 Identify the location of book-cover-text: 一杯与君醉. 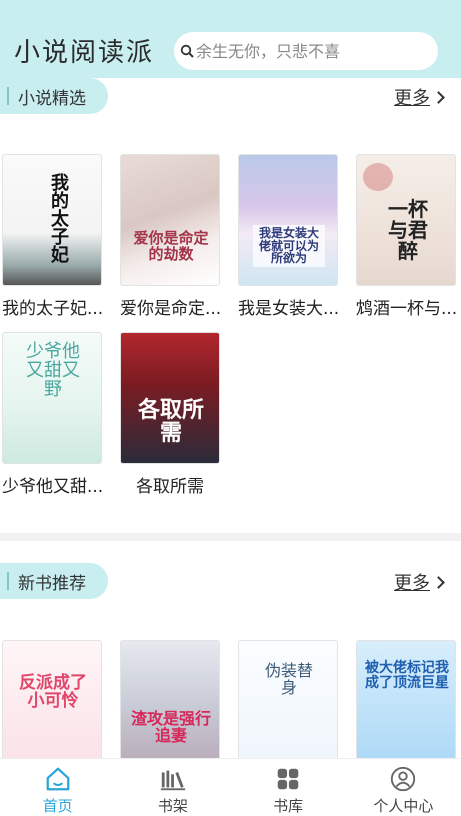
(408, 230).